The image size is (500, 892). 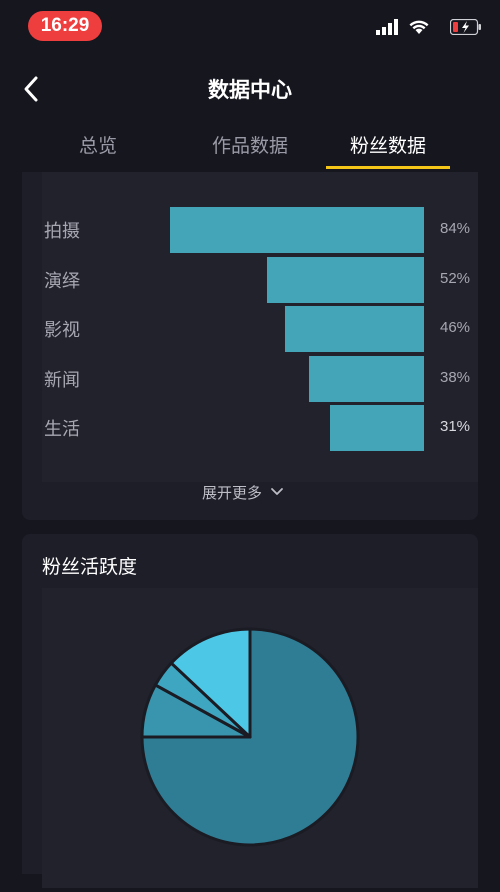 What do you see at coordinates (250, 737) in the screenshot?
I see `pie-svg` at bounding box center [250, 737].